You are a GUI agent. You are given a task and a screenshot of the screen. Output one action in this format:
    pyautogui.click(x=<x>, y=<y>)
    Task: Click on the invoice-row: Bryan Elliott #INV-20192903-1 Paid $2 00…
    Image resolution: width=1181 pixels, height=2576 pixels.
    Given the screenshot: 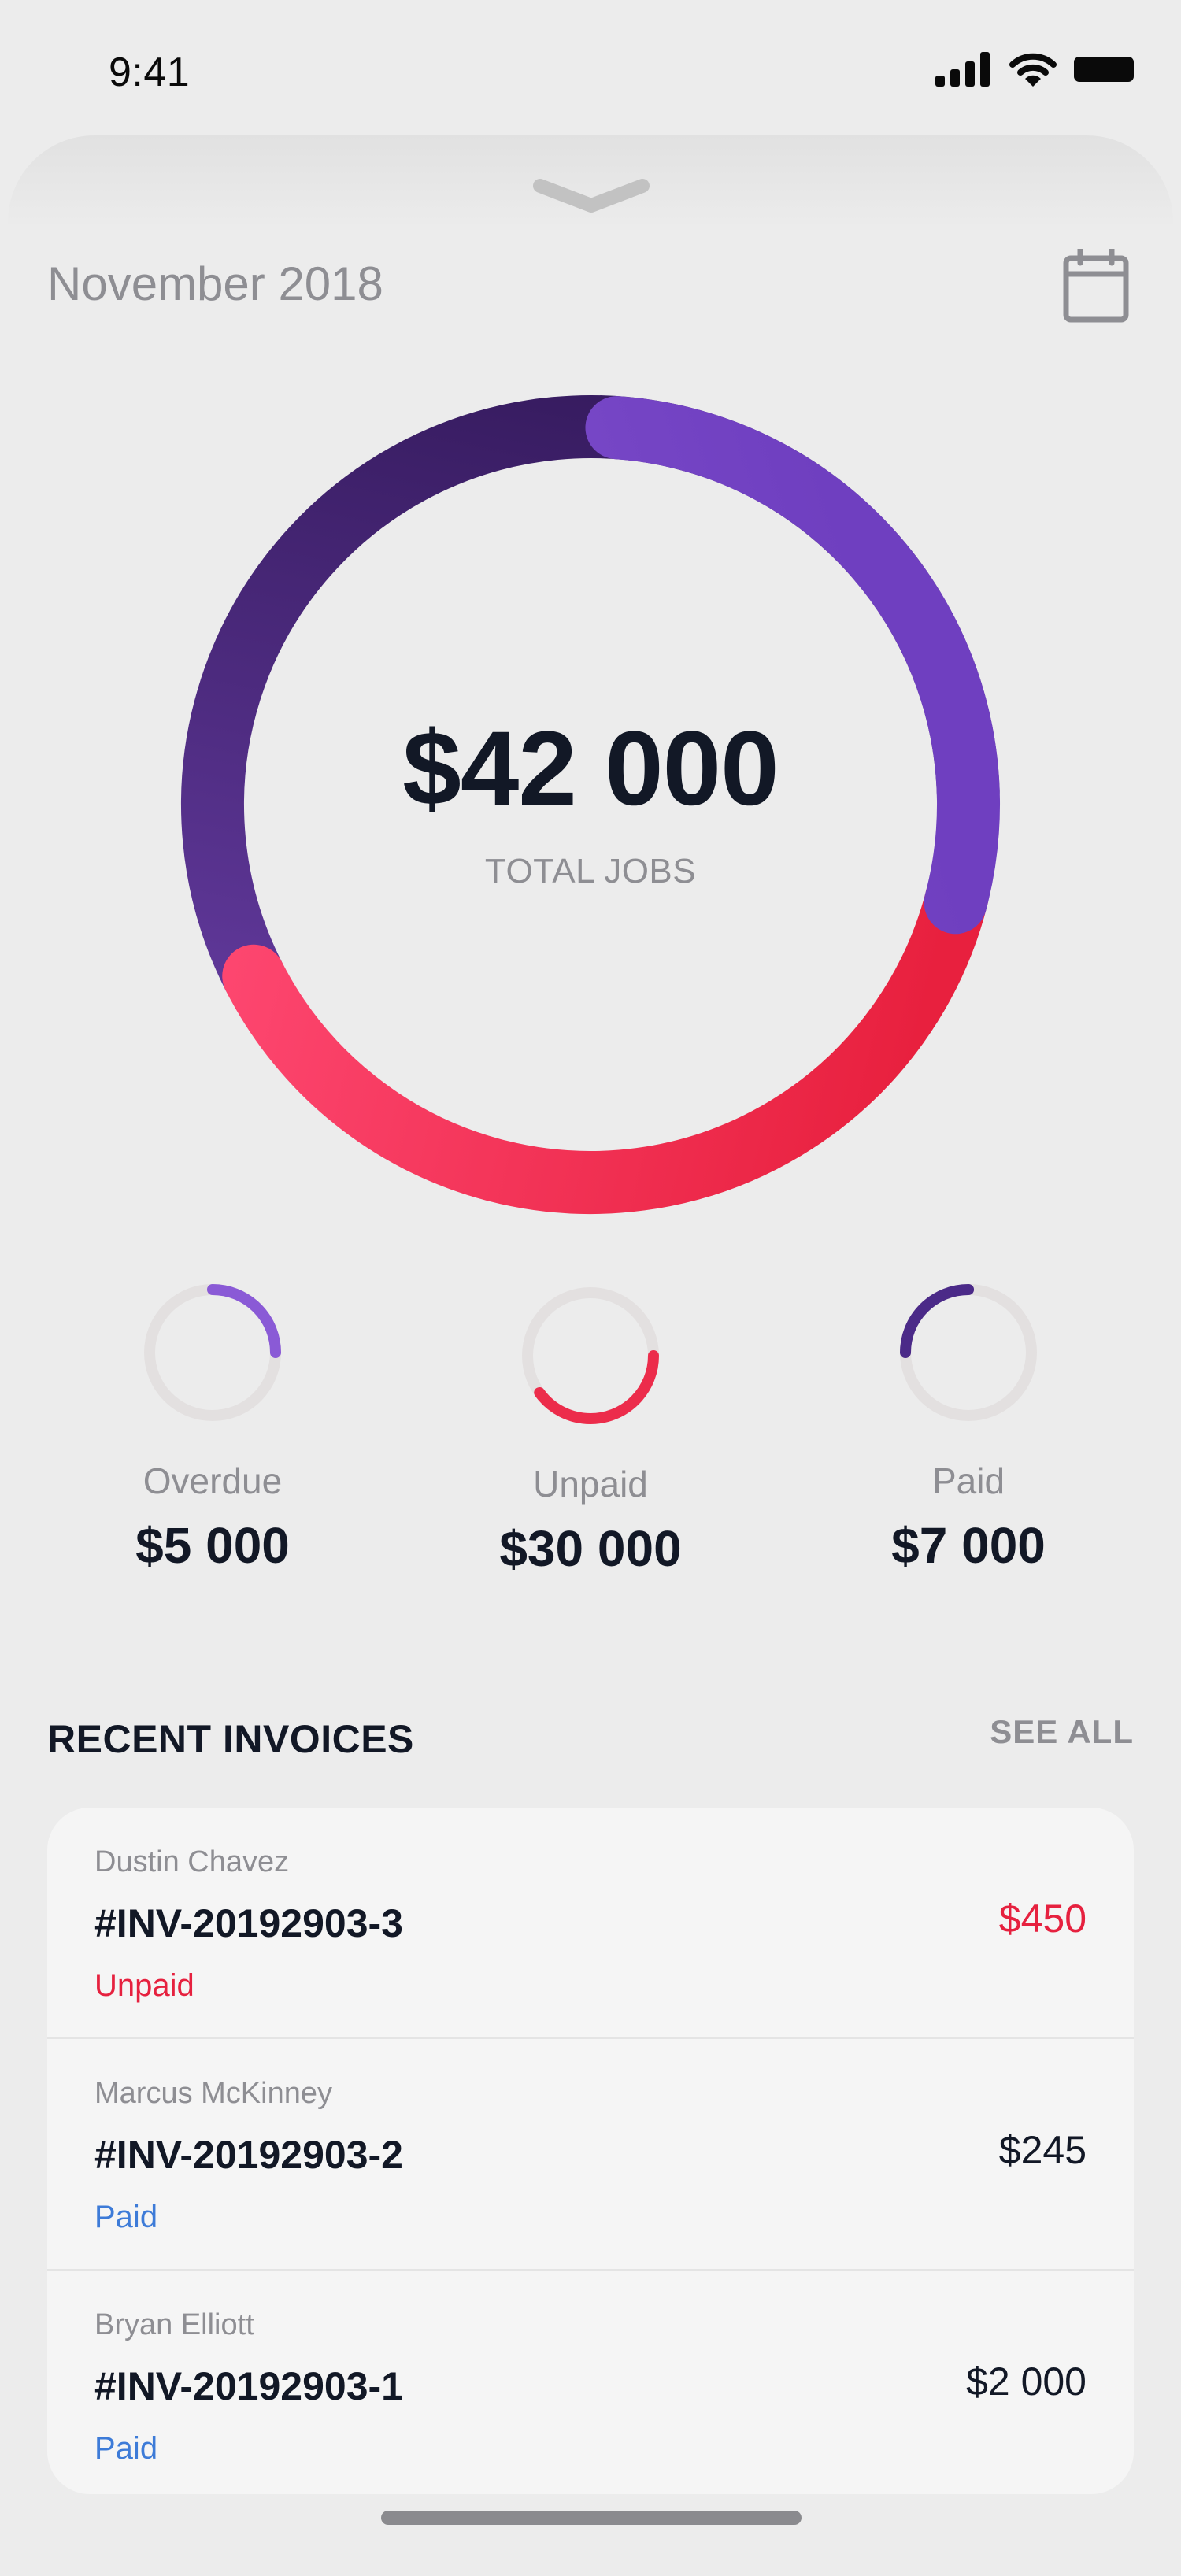 What is the action you would take?
    pyautogui.click(x=590, y=2381)
    